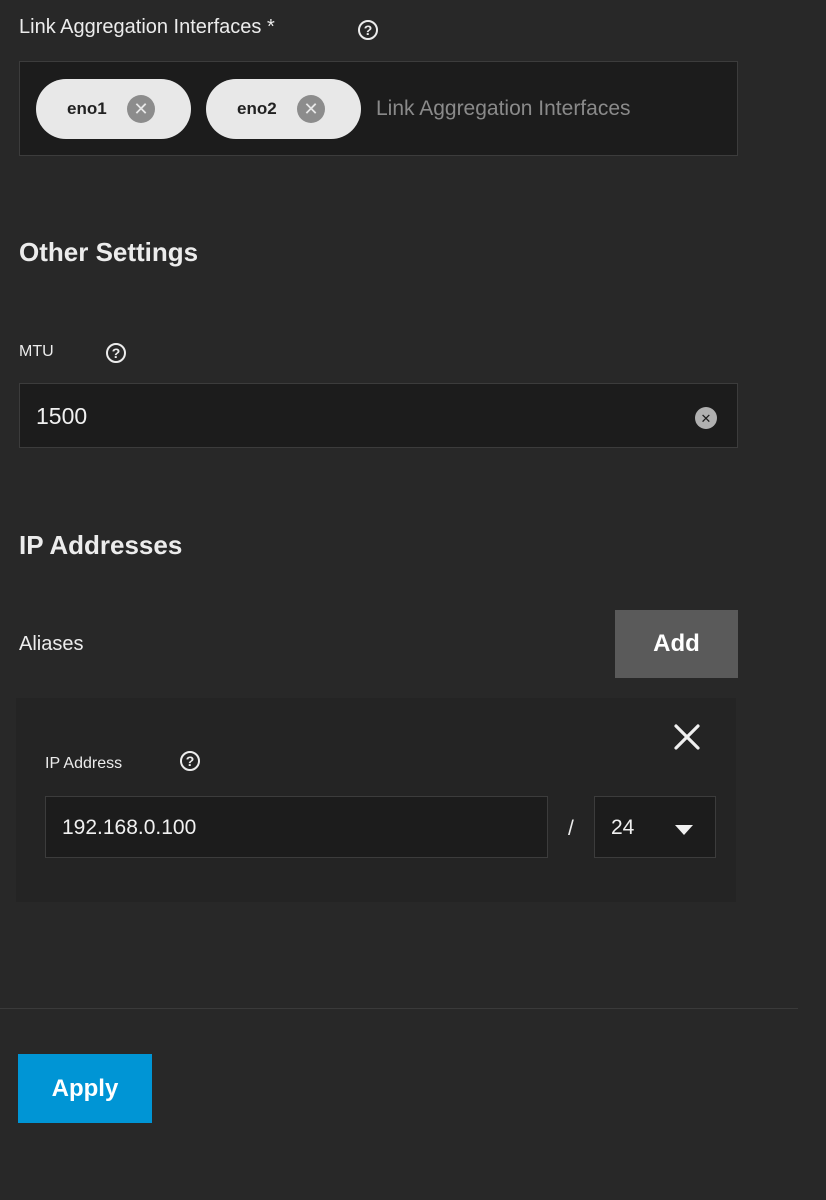 This screenshot has height=1200, width=826. I want to click on section-title-other-settings: Other Settings, so click(109, 252).